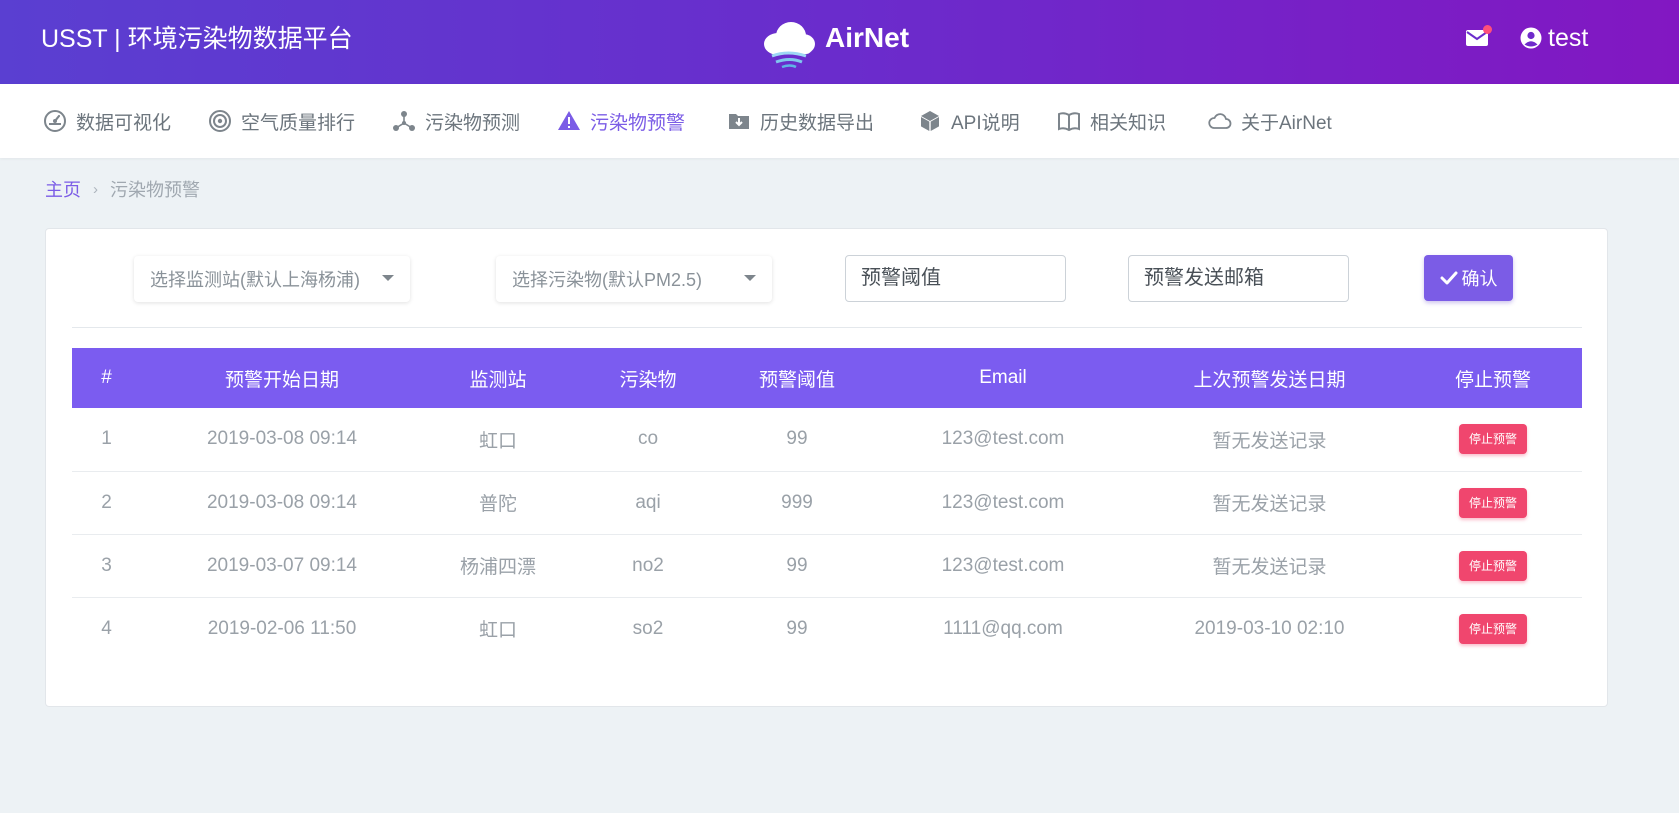 This screenshot has width=1679, height=813. I want to click on confirm-button: 确认, so click(1468, 278).